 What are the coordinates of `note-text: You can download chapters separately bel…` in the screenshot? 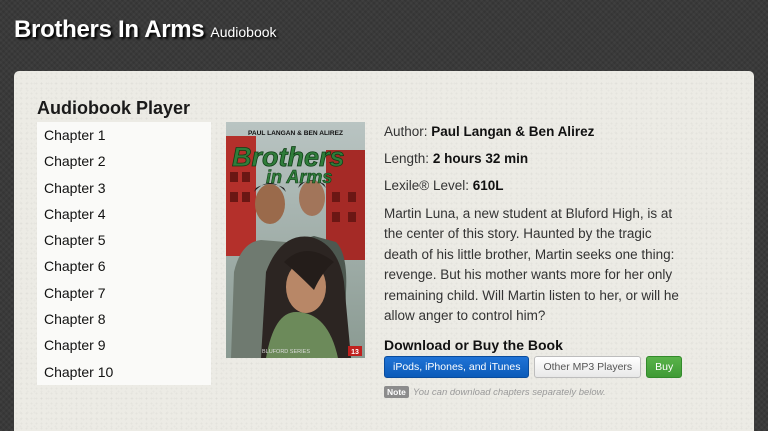 It's located at (509, 392).